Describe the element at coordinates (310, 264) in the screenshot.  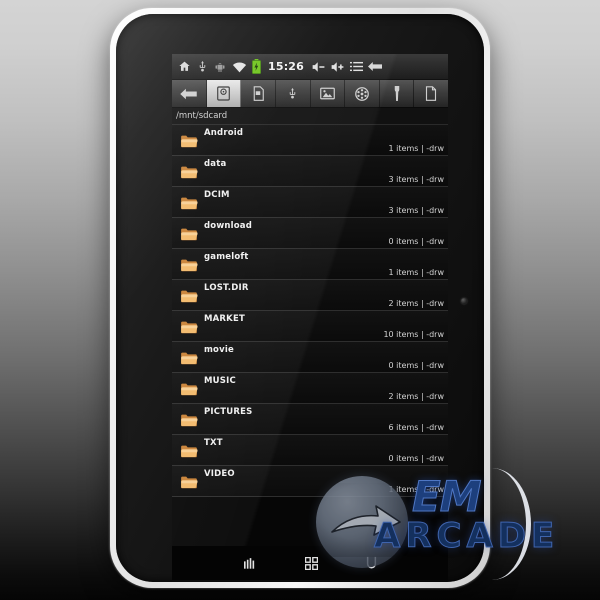
I see `file-row: gameloft 1 items | -drw` at that location.